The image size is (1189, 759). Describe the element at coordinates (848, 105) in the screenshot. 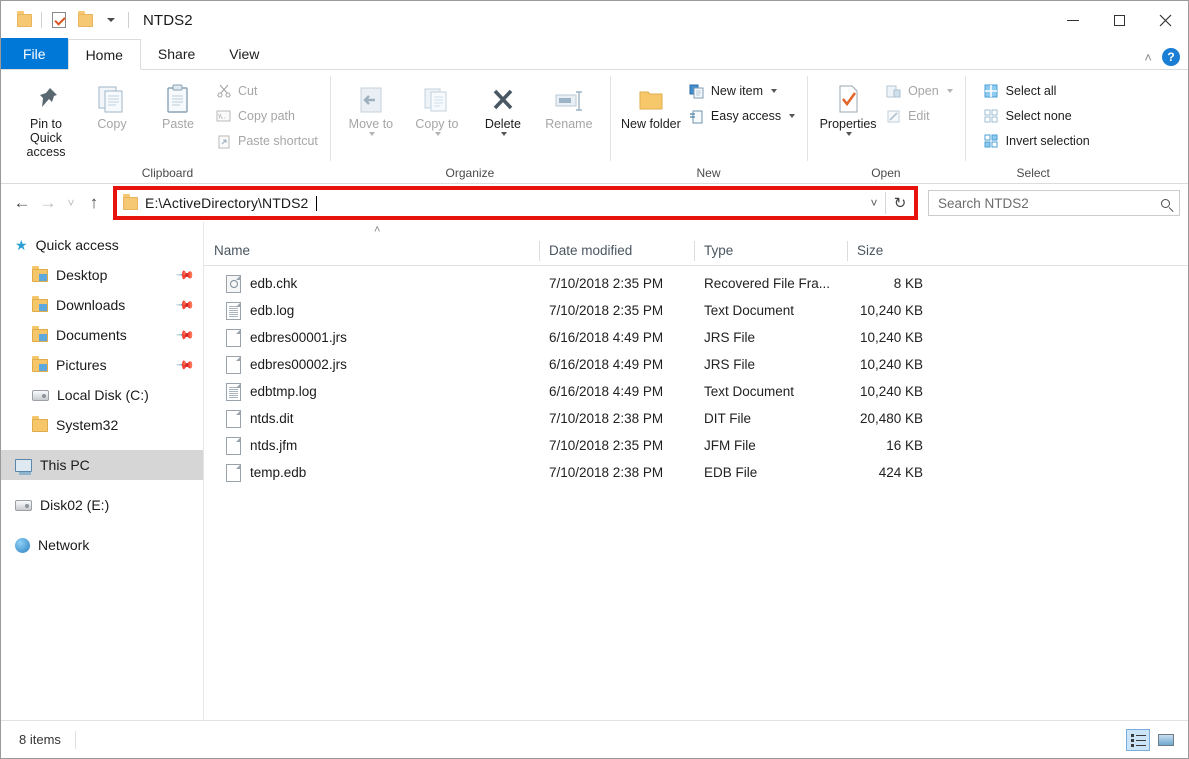

I see `properties-button: Properties` at that location.